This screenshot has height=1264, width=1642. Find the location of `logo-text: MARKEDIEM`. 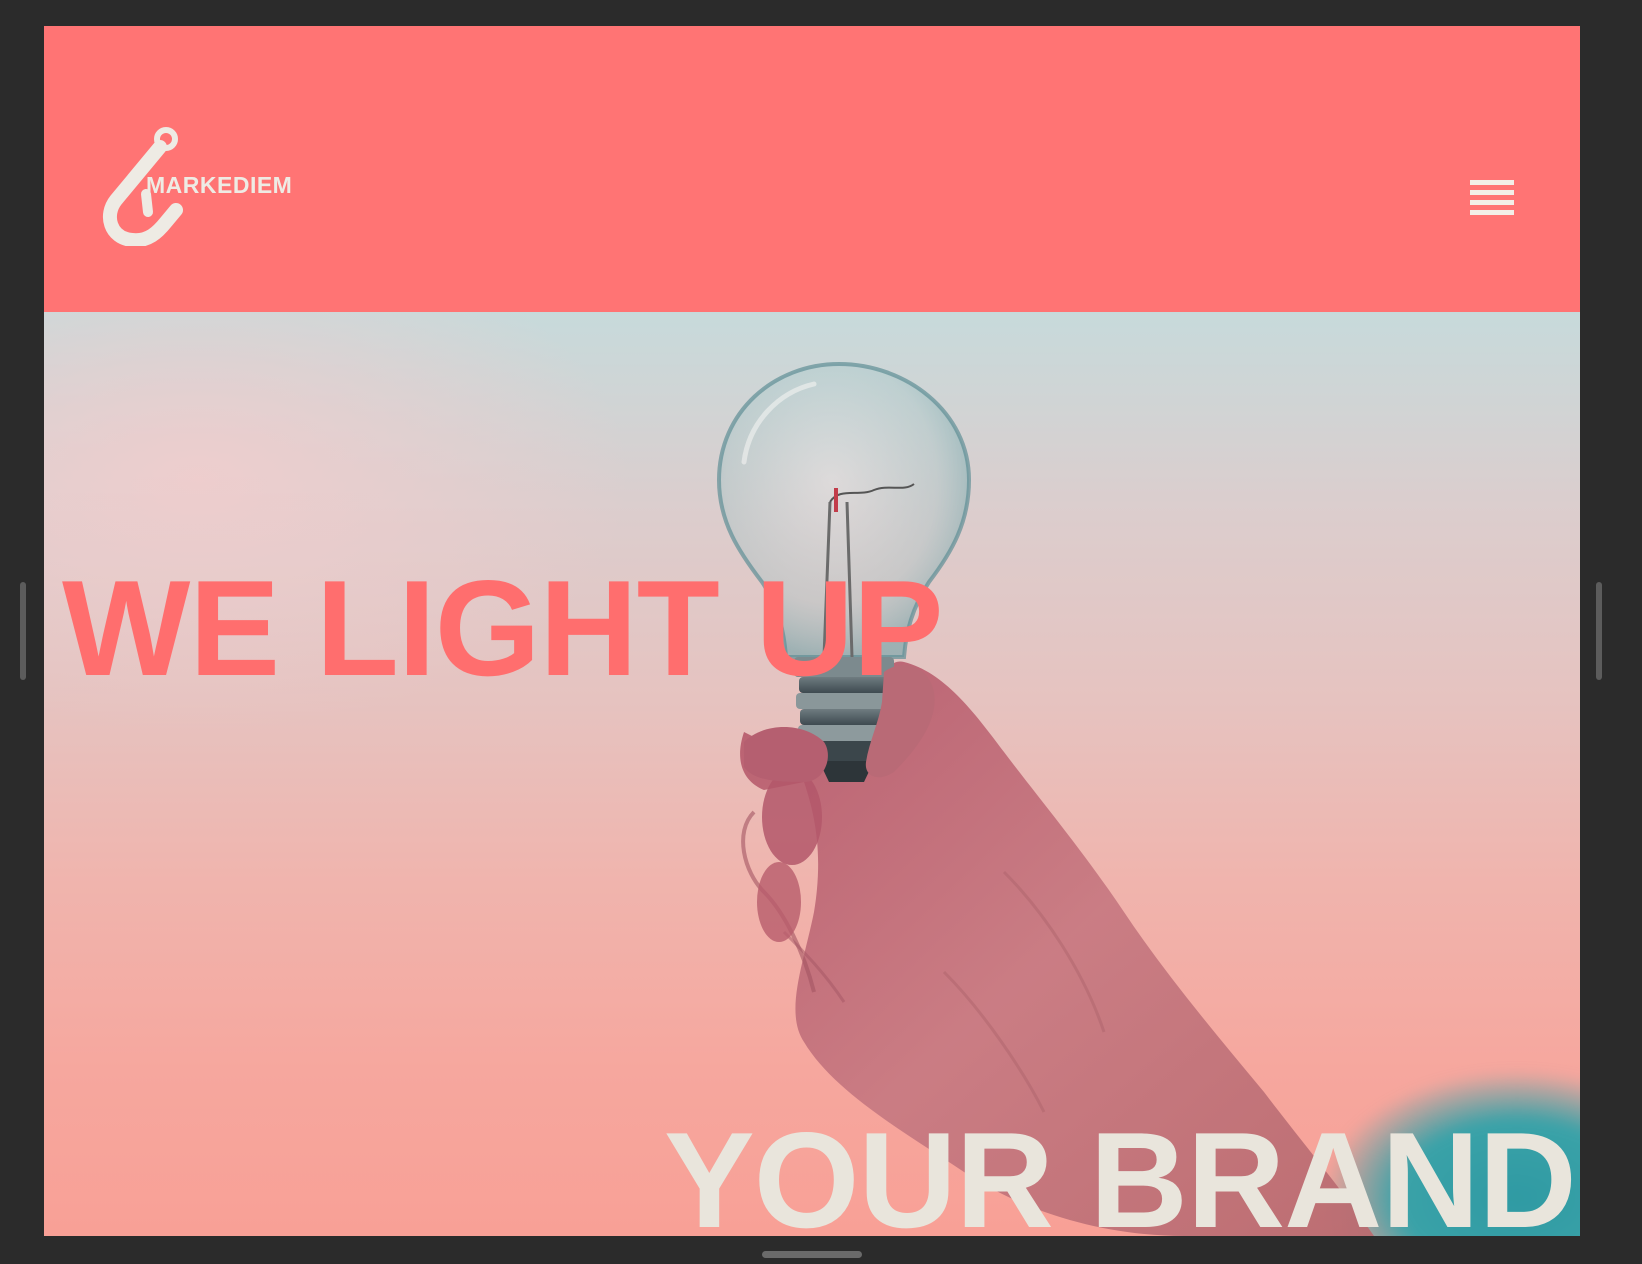

logo-text: MARKEDIEM is located at coordinates (219, 185).